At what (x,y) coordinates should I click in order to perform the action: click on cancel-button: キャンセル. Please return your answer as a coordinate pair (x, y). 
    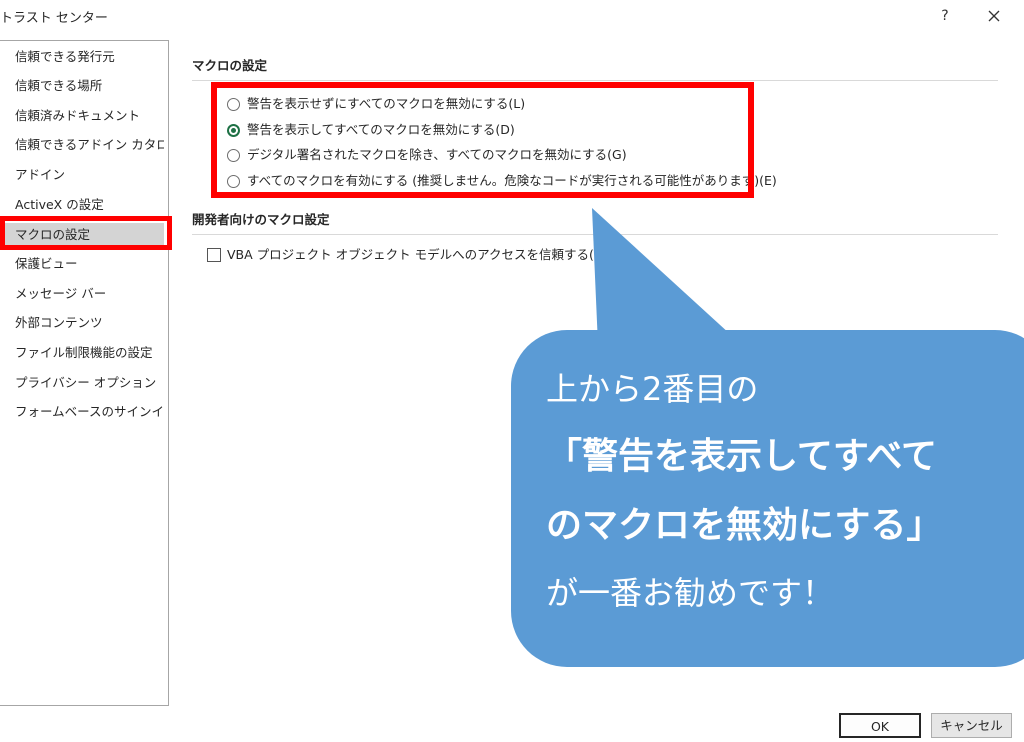
    Looking at the image, I should click on (971, 725).